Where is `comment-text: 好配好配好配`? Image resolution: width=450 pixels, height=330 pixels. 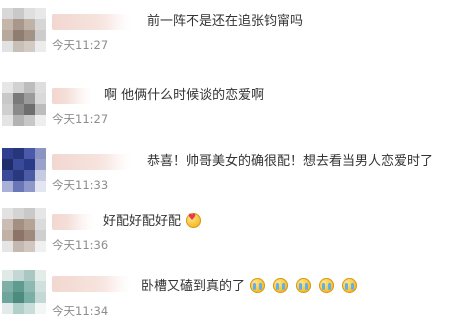
comment-text: 好配好配好配 is located at coordinates (152, 222).